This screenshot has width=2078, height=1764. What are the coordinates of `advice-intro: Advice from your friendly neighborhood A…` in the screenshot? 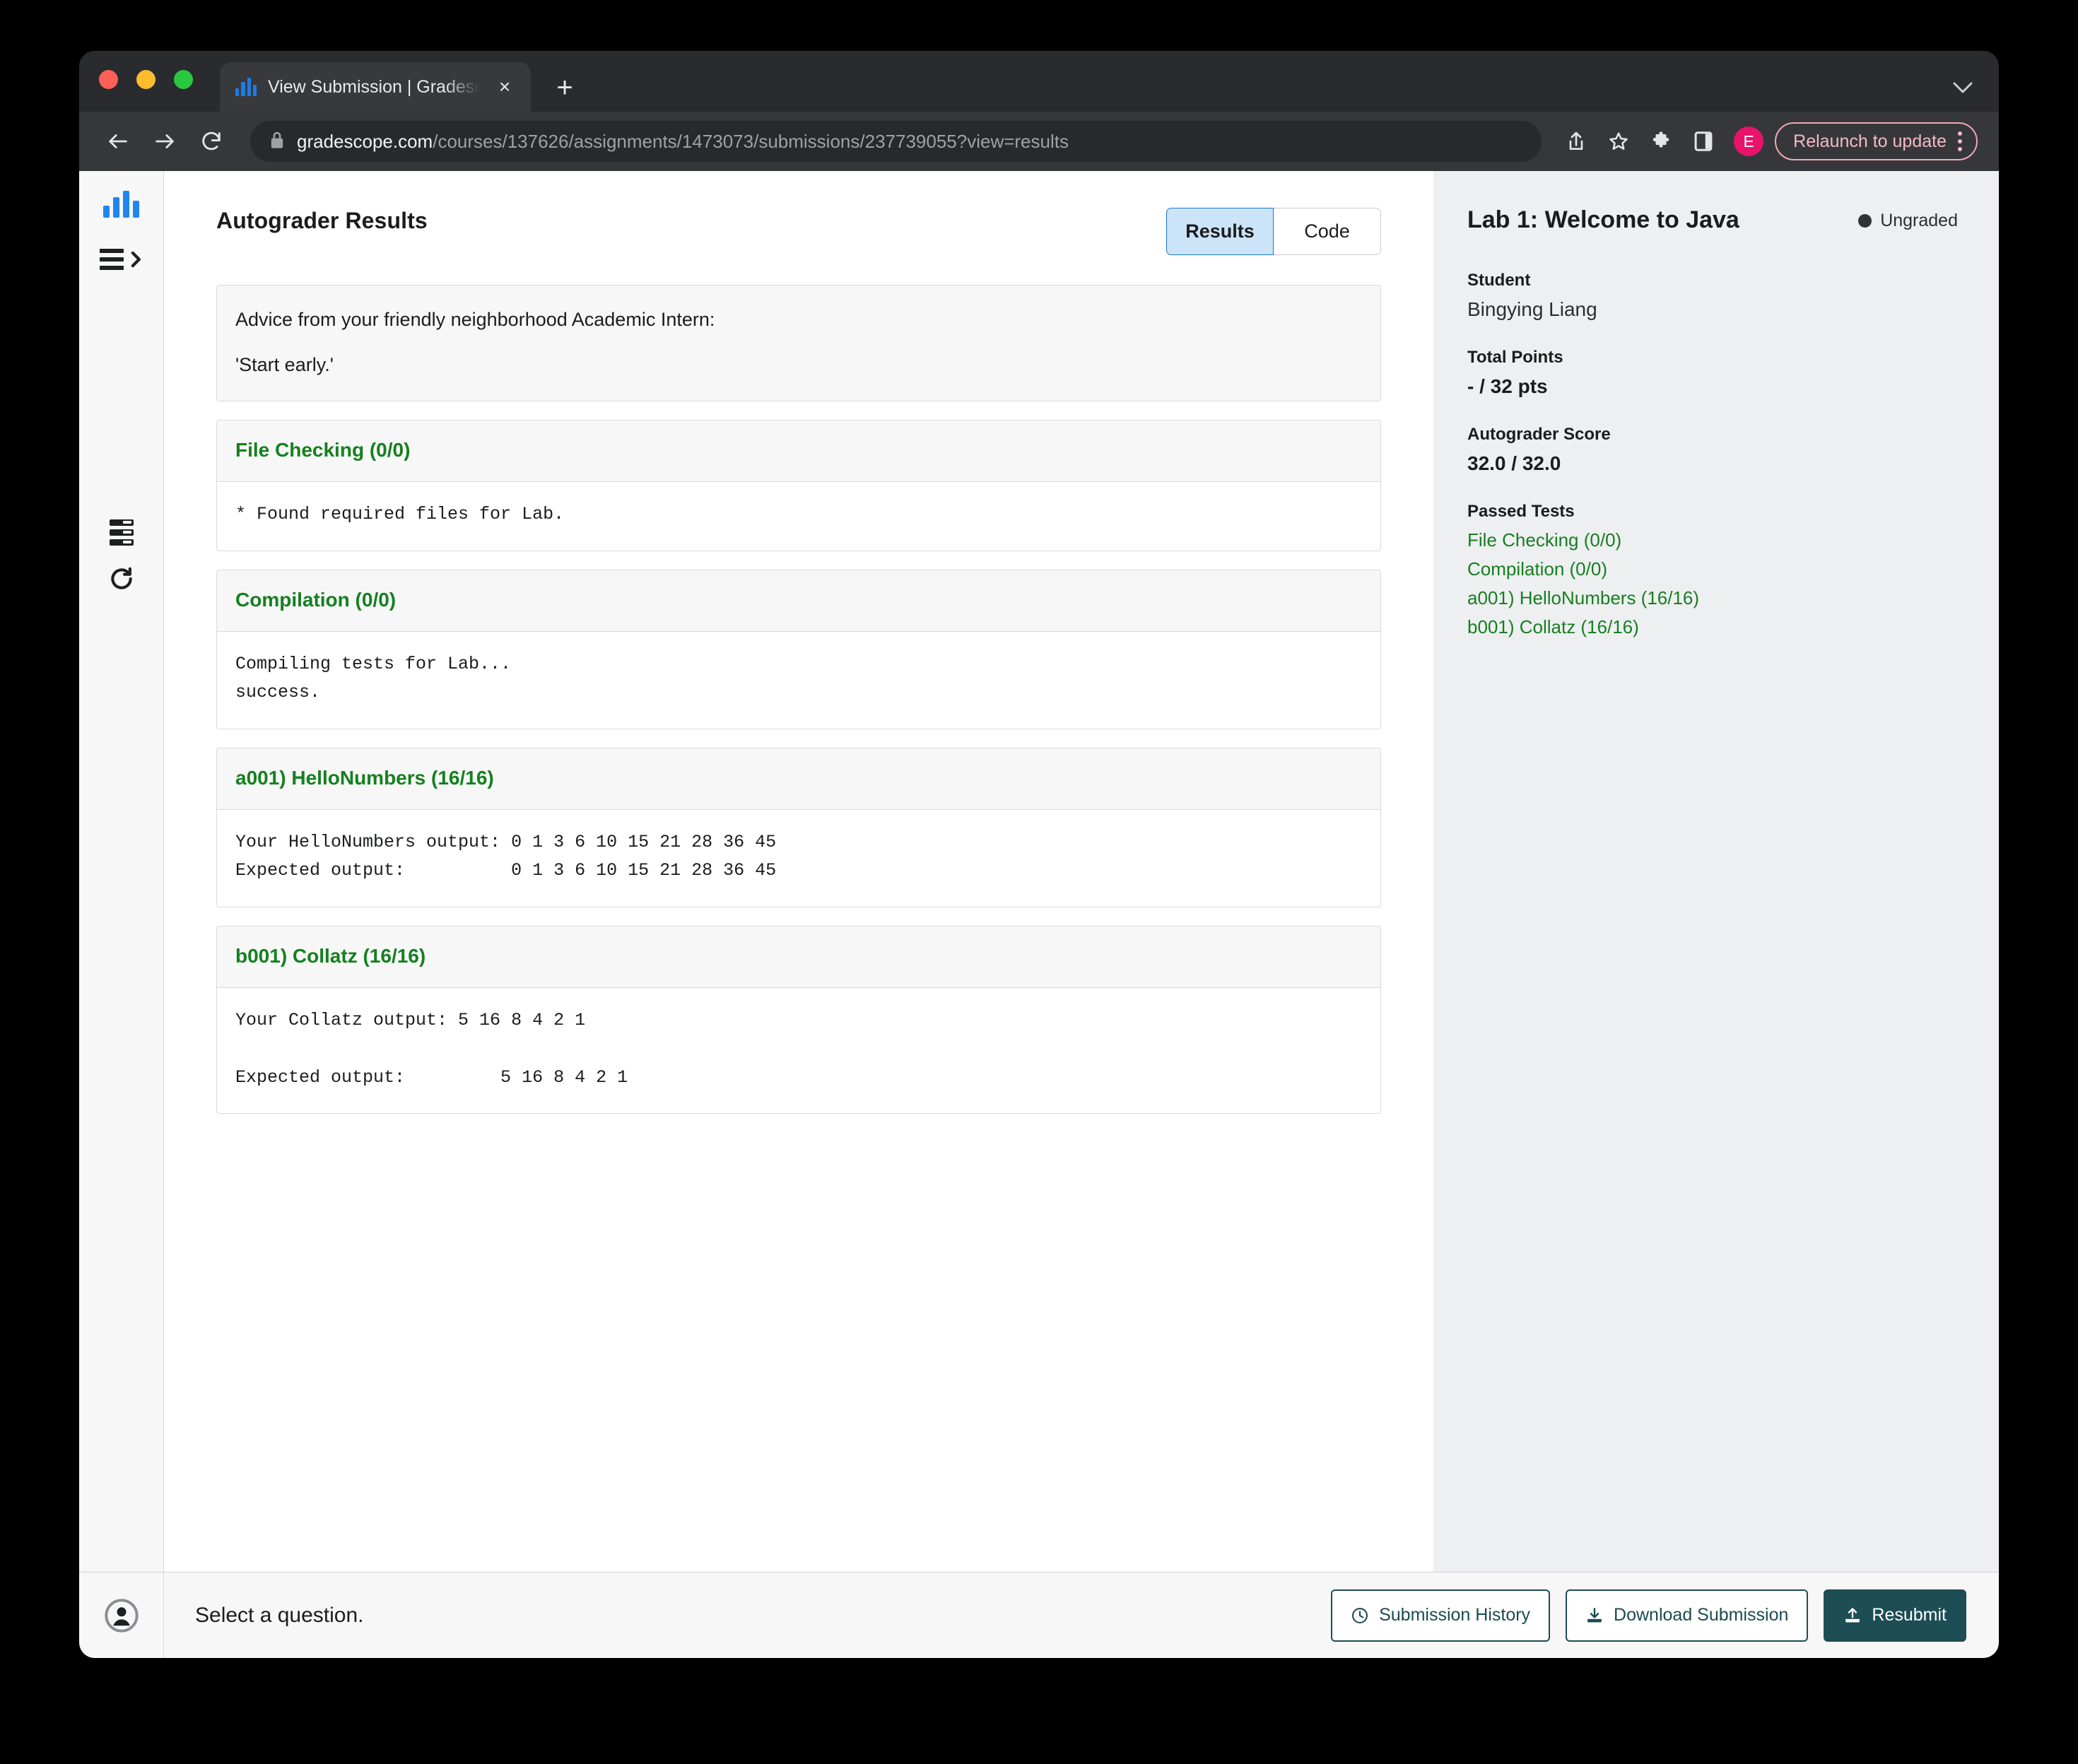 It's located at (475, 319).